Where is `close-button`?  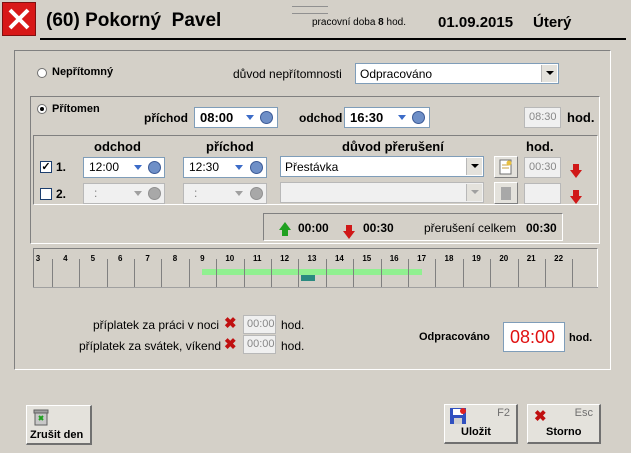 close-button is located at coordinates (19, 19).